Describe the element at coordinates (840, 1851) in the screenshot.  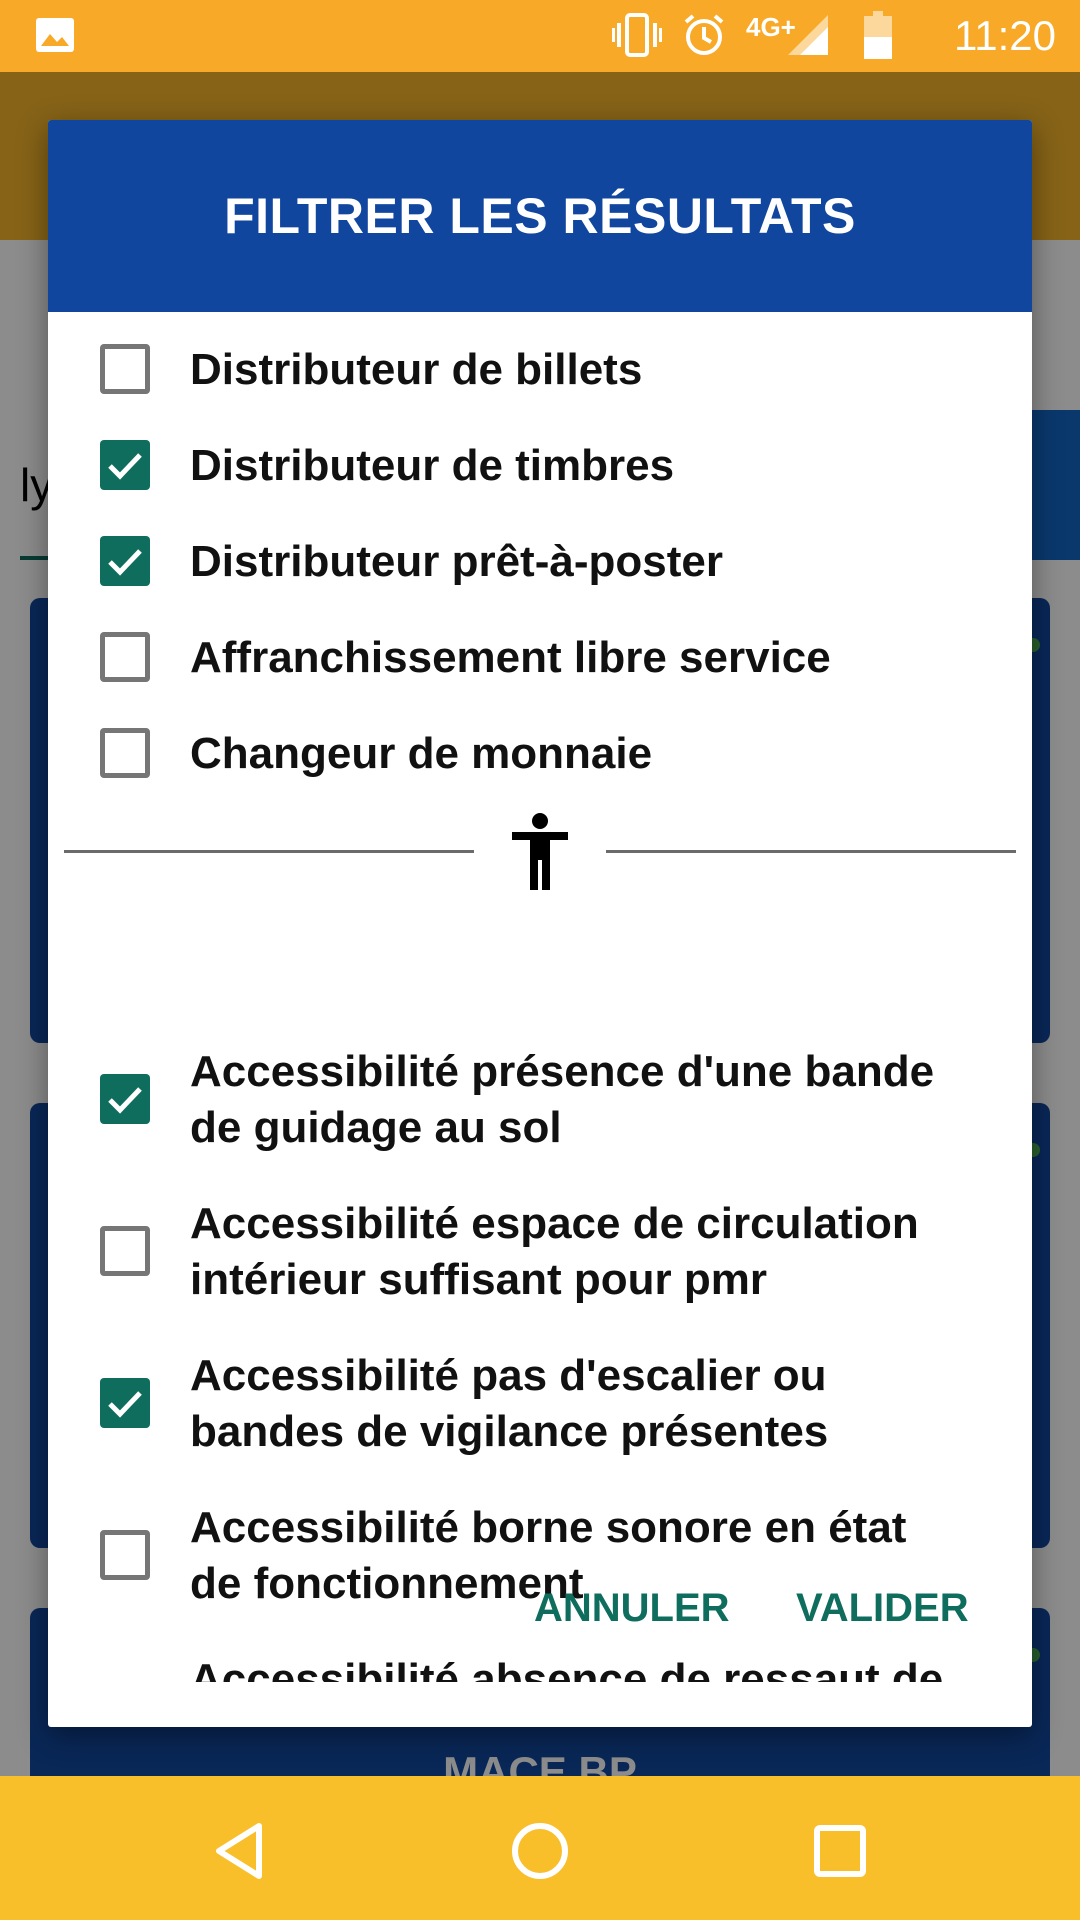
I see `recents-icon` at that location.